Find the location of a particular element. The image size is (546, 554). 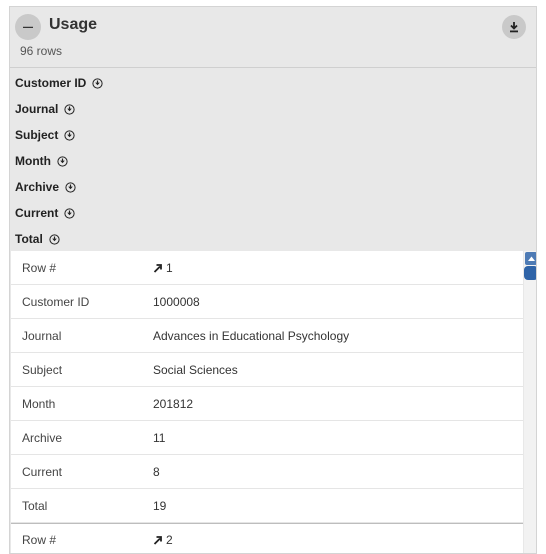

row-number: 1 is located at coordinates (169, 267).